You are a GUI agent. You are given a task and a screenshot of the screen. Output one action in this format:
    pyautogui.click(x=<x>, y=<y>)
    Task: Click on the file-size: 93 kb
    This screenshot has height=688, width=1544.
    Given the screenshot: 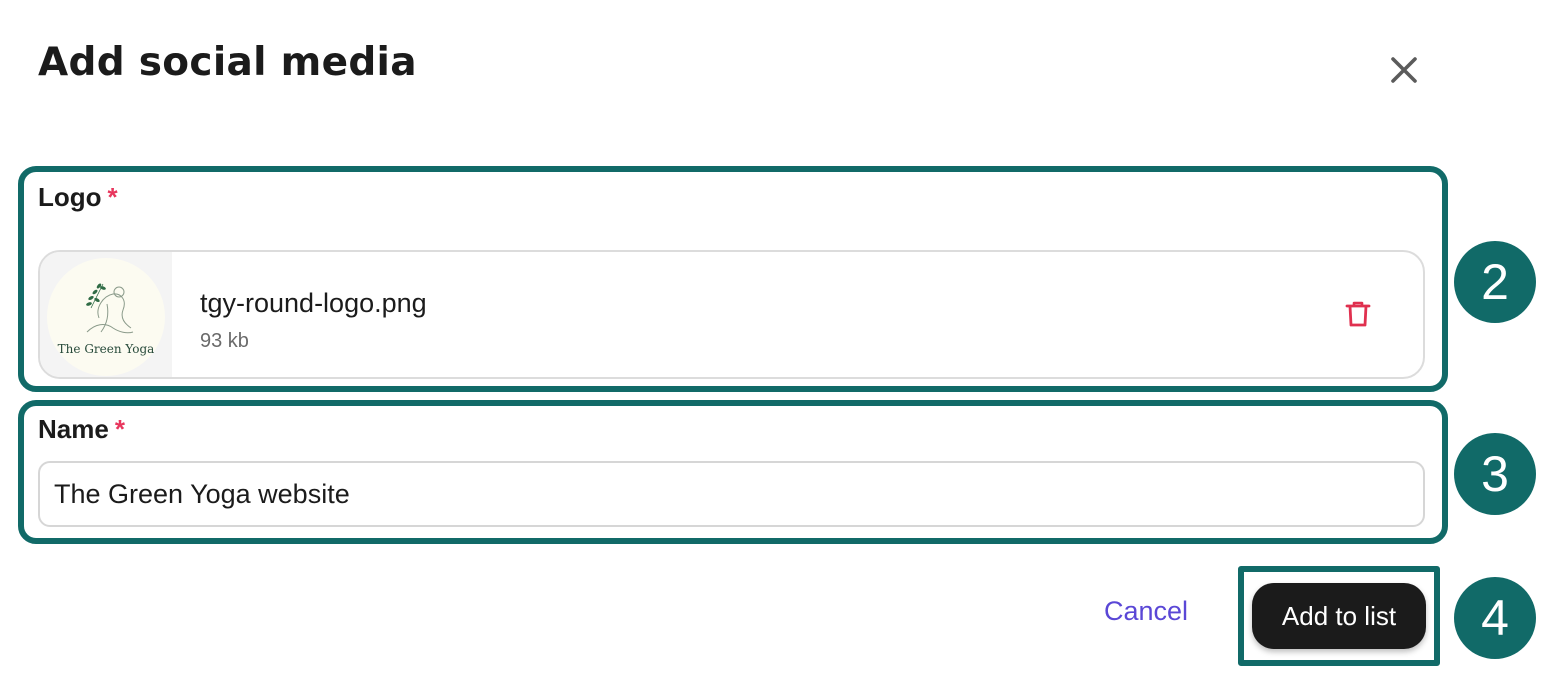 What is the action you would take?
    pyautogui.click(x=224, y=341)
    